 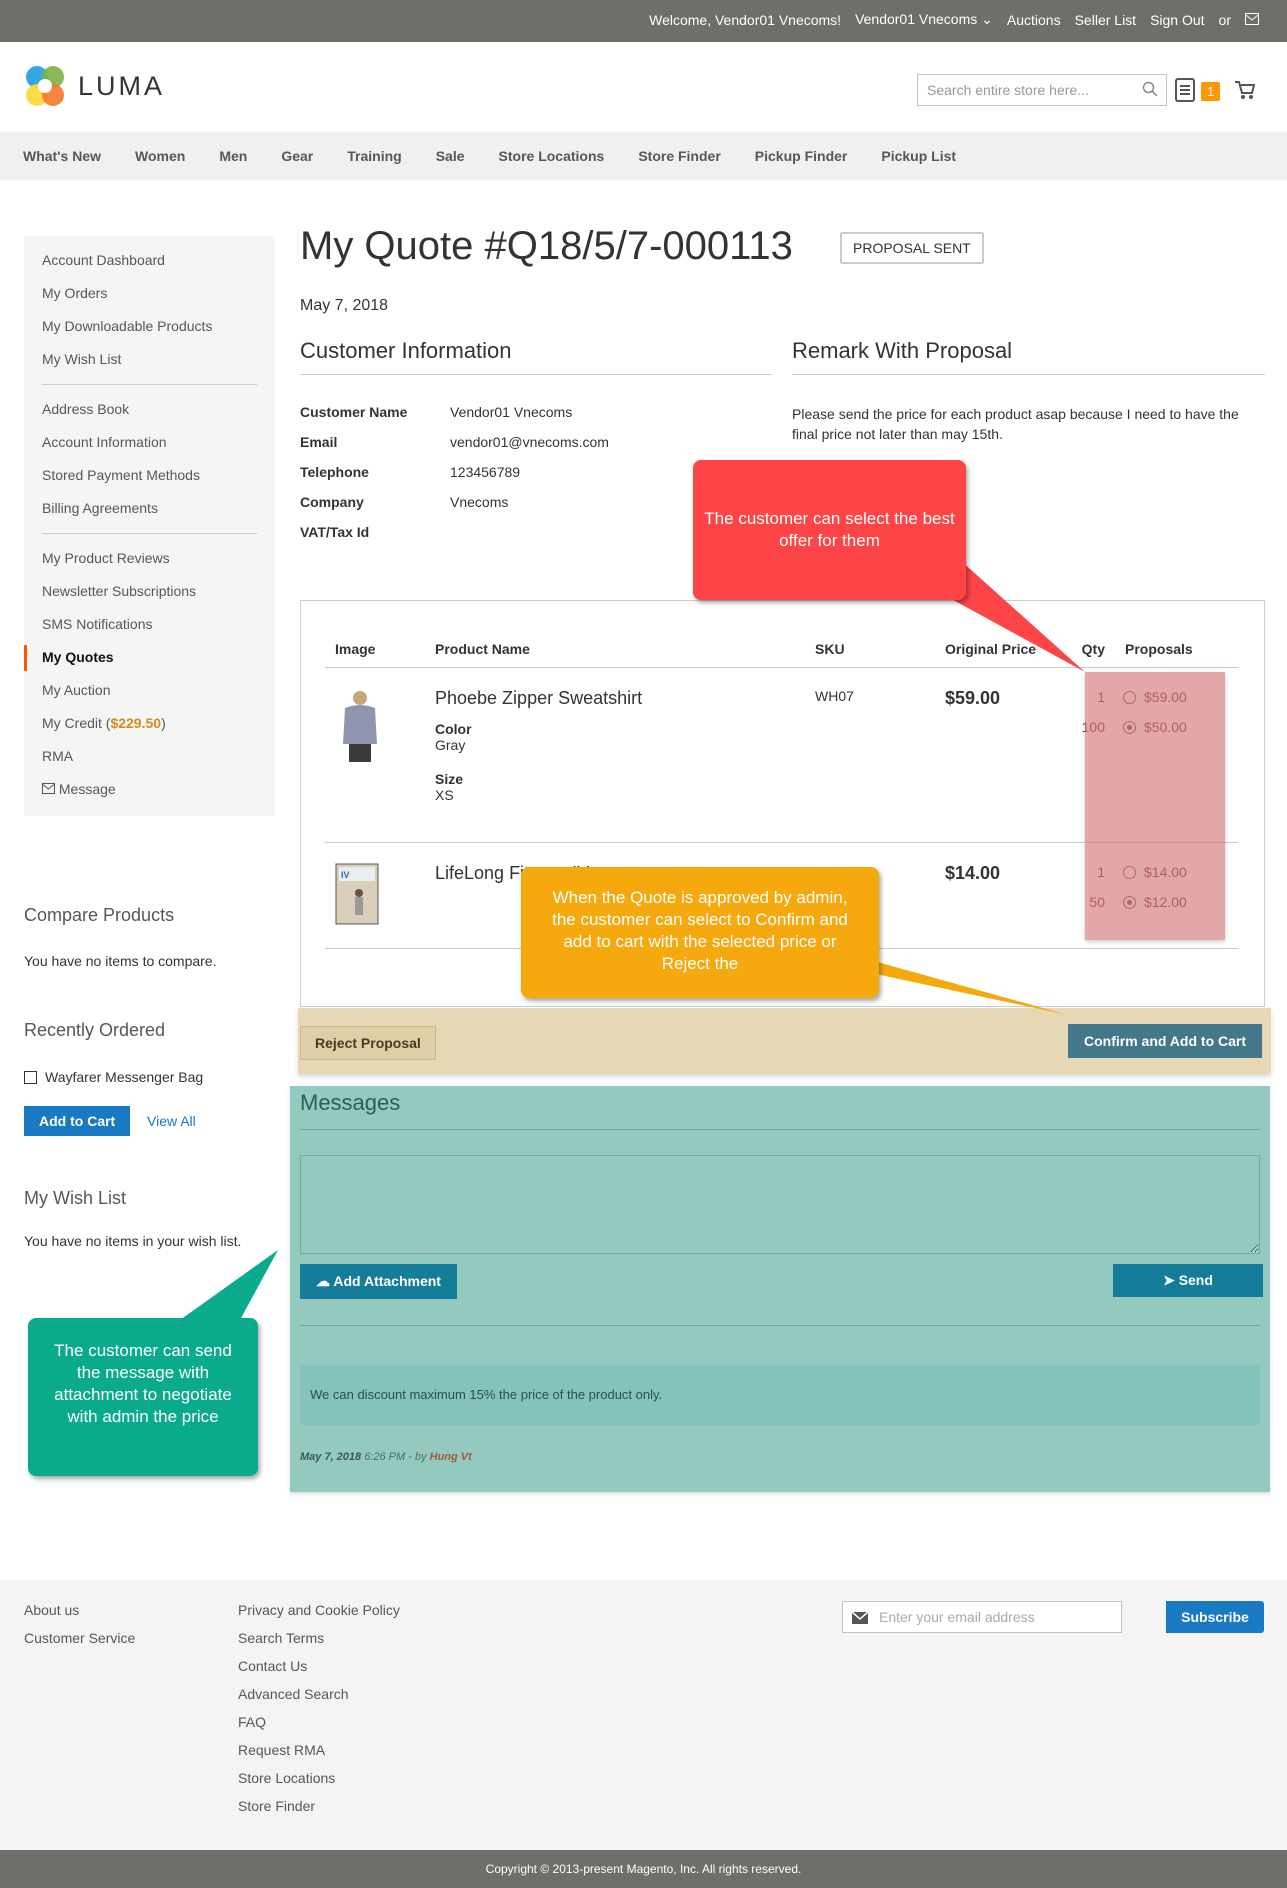 I want to click on credit-label: My Credit (, so click(x=76, y=723).